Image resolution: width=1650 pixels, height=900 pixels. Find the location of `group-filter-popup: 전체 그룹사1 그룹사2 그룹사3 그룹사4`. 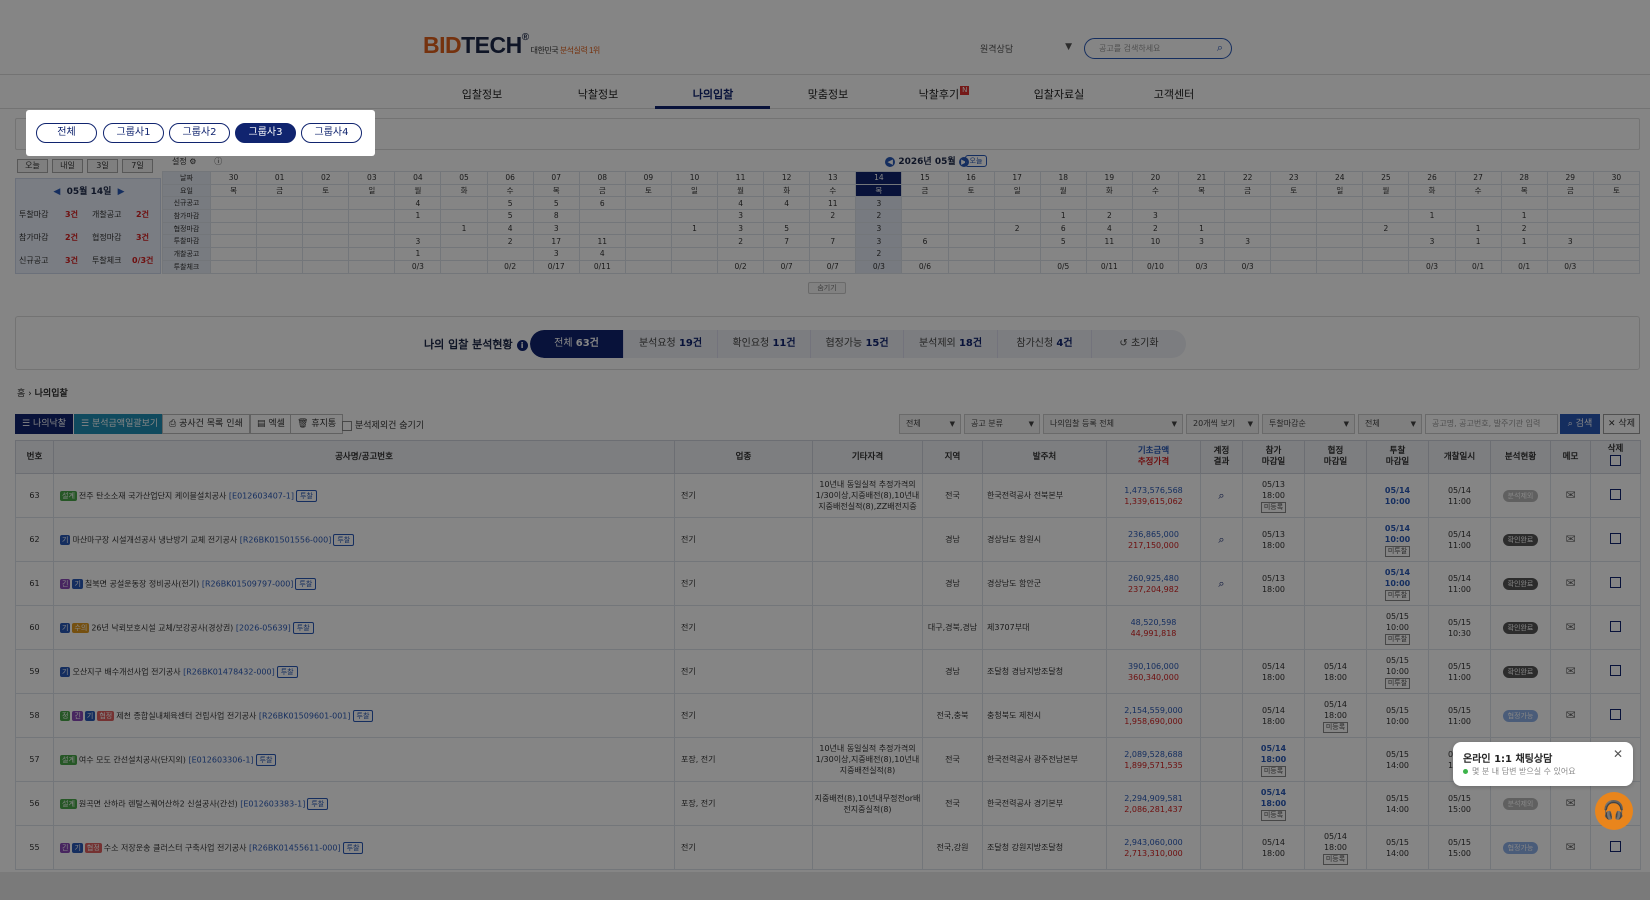

group-filter-popup: 전체 그룹사1 그룹사2 그룹사3 그룹사4 is located at coordinates (200, 133).